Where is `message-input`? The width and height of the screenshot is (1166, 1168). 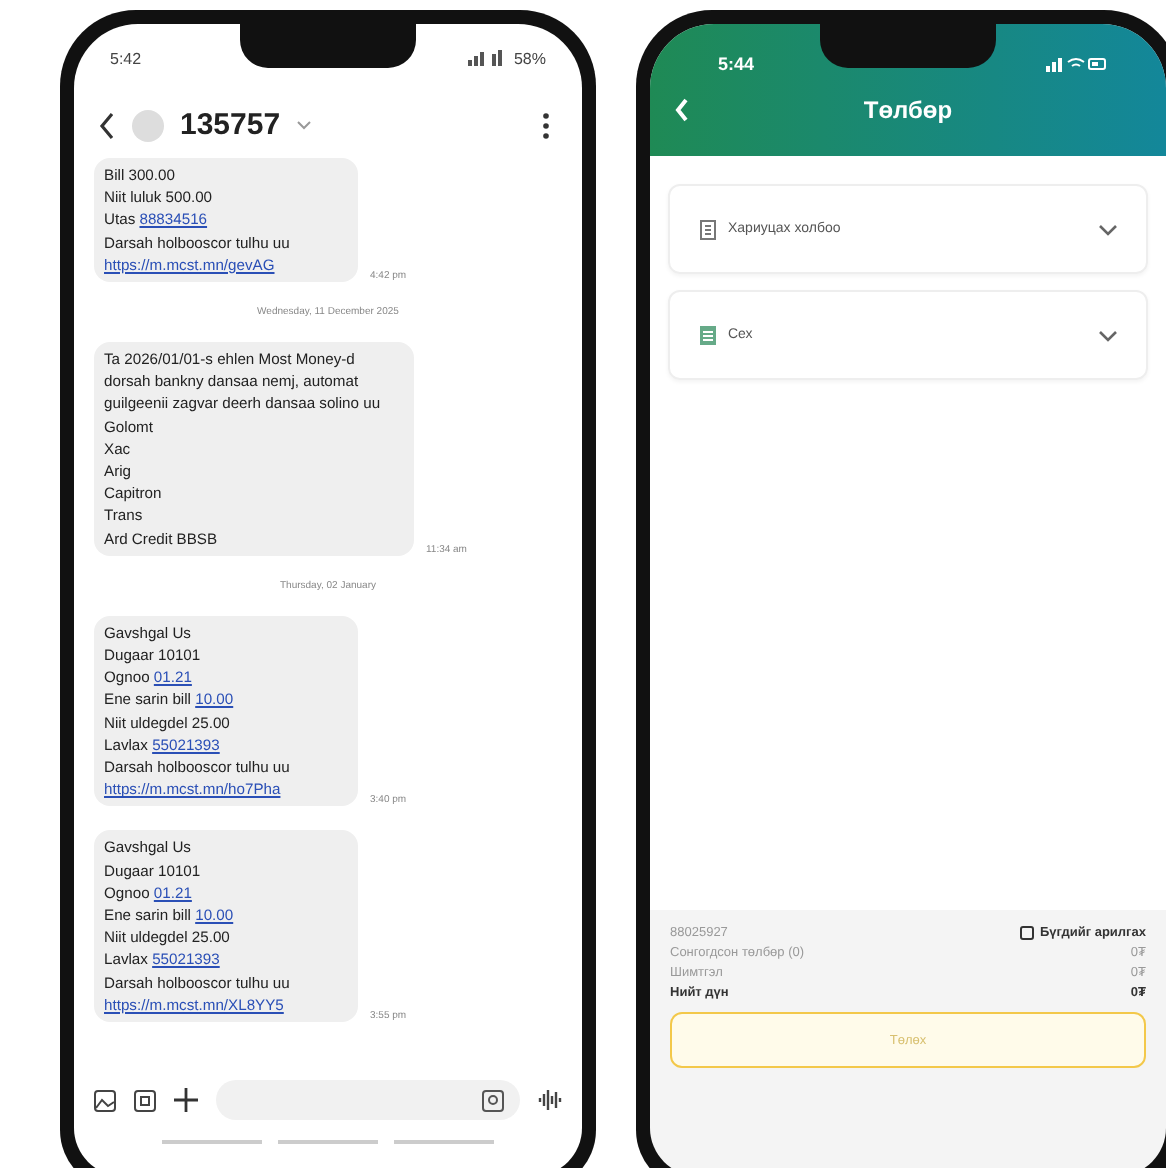 message-input is located at coordinates (368, 1100).